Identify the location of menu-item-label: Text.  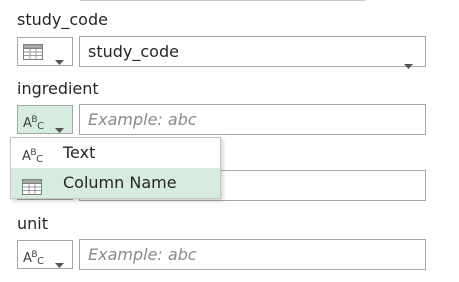
(79, 152).